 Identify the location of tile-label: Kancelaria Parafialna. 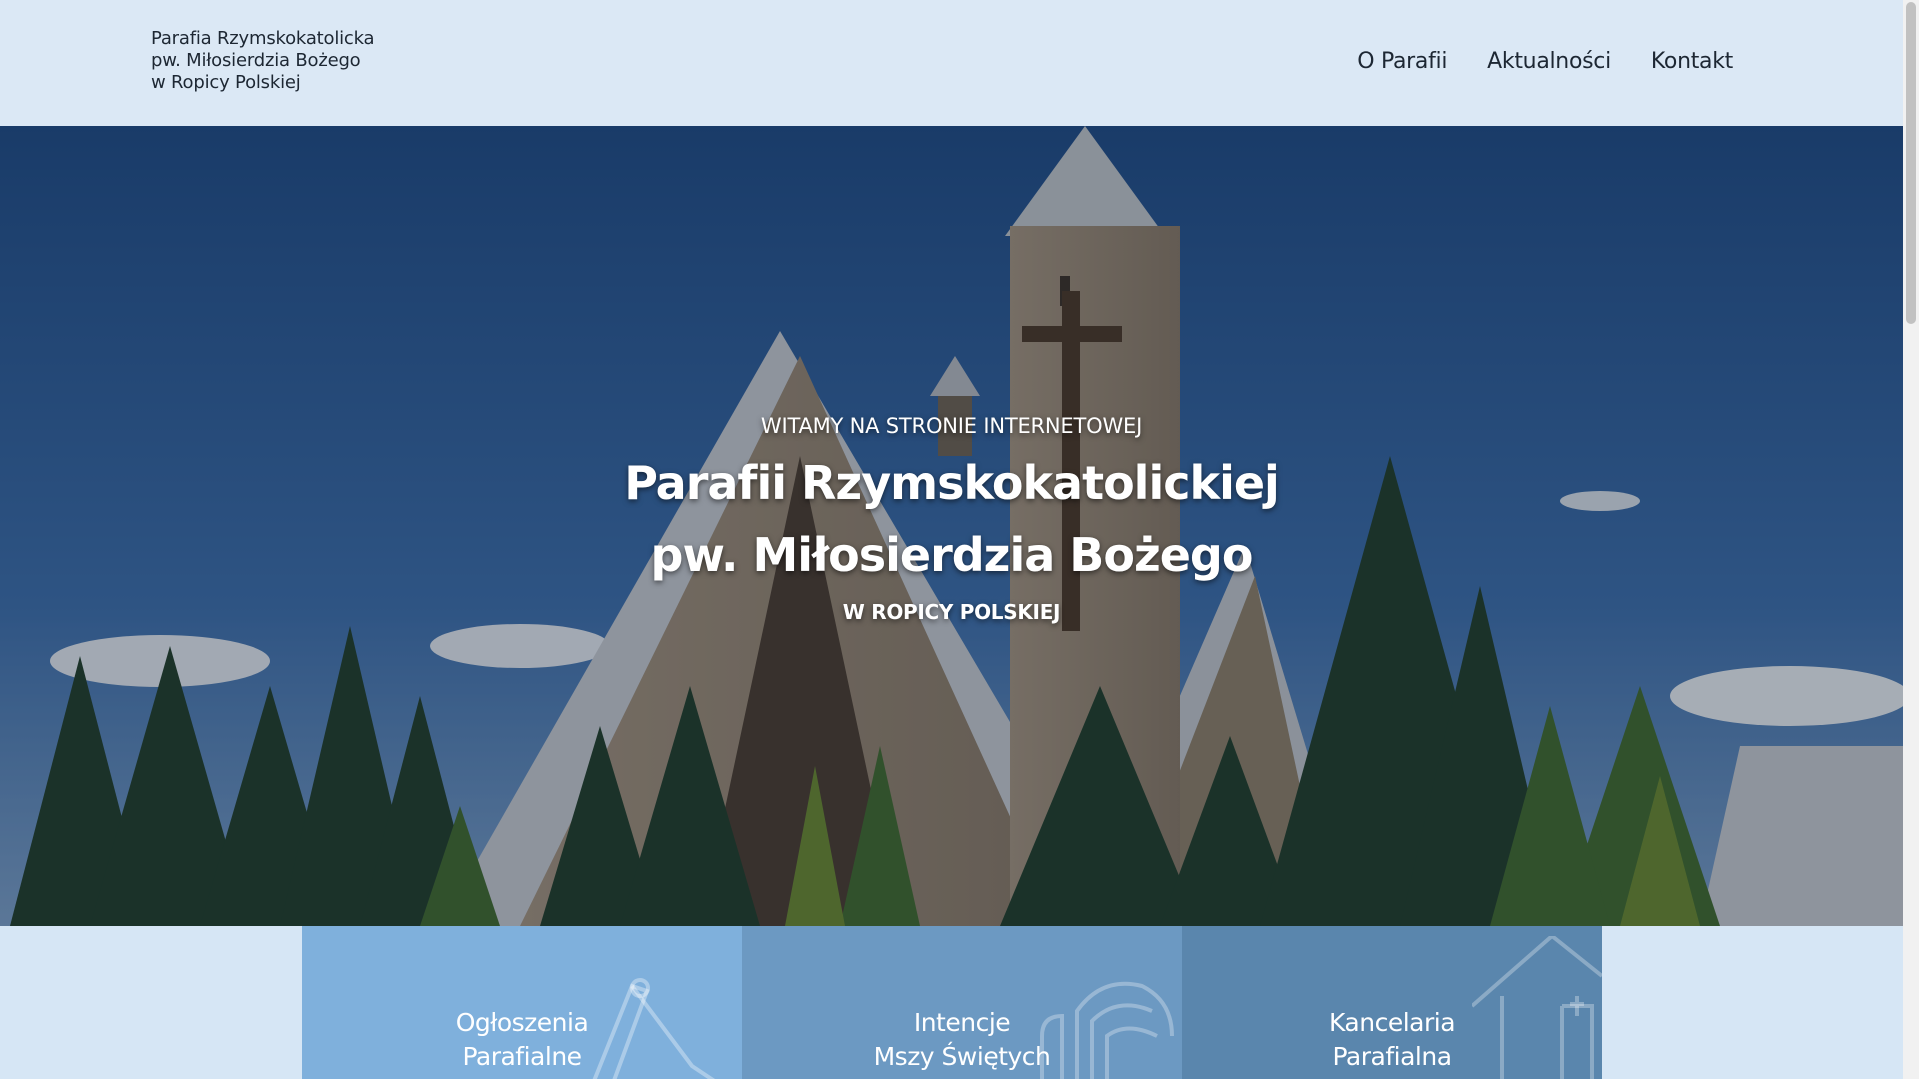
(1392, 1040).